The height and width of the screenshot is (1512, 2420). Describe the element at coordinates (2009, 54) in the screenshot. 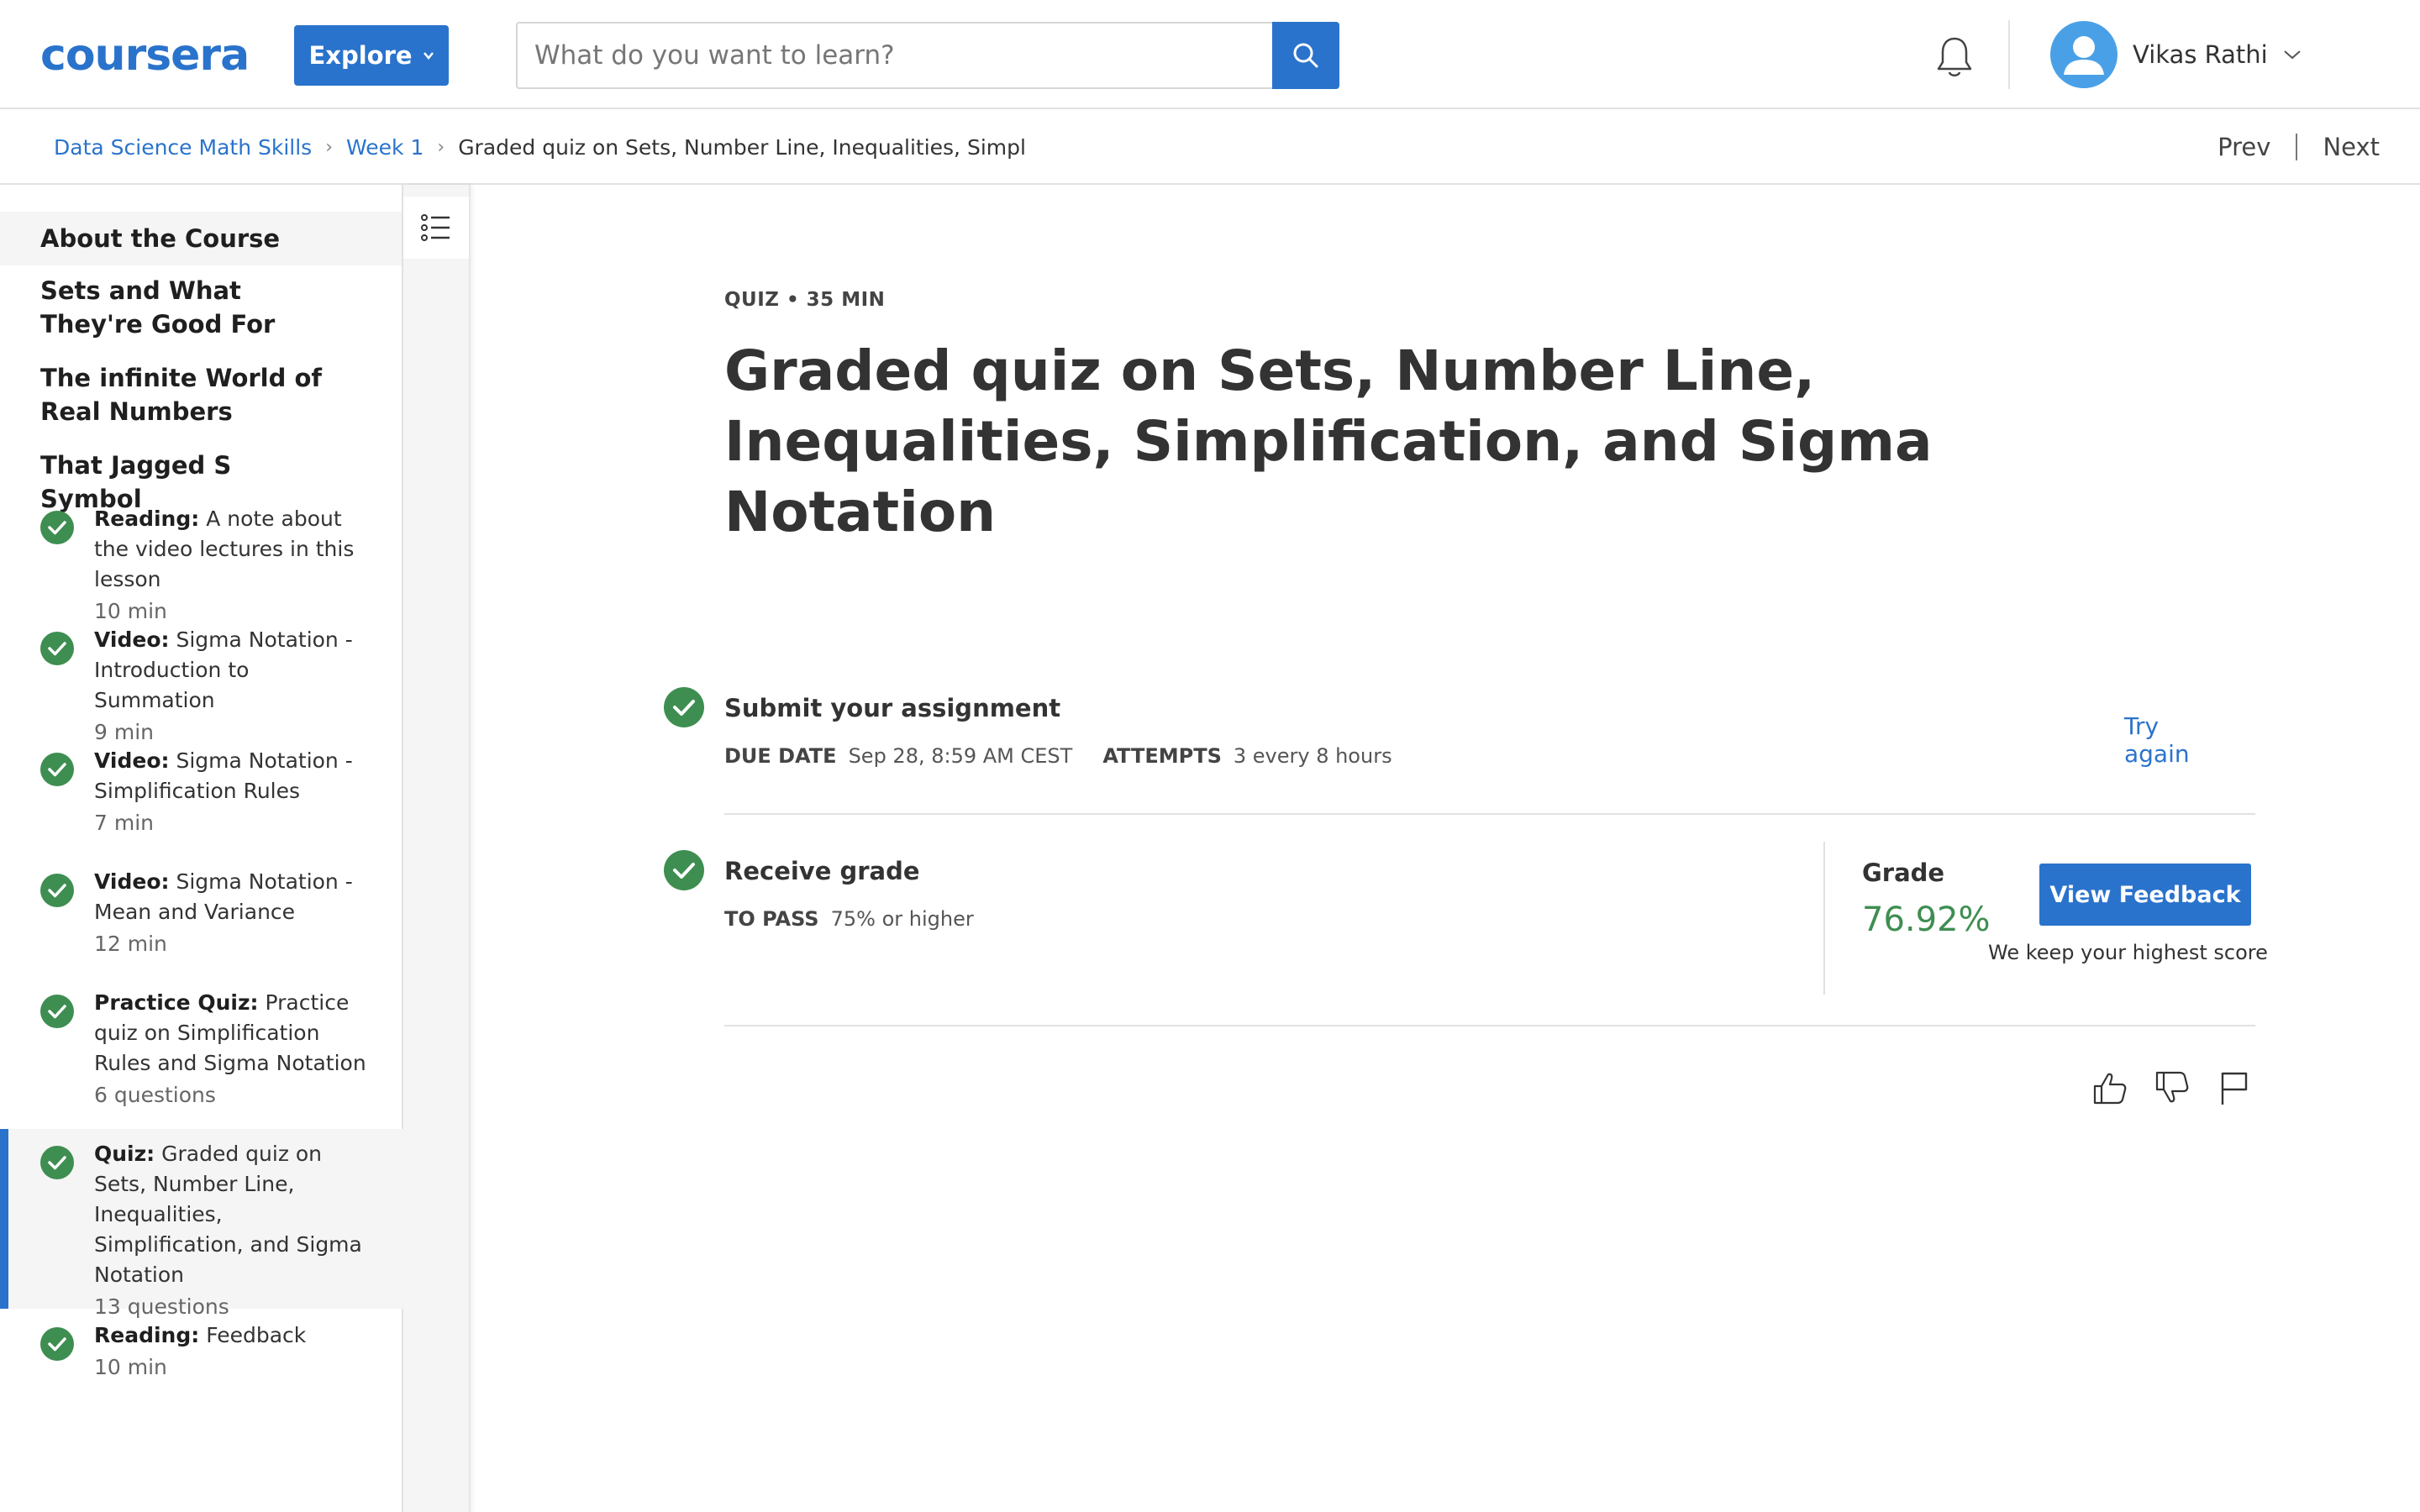

I see `header-divider` at that location.